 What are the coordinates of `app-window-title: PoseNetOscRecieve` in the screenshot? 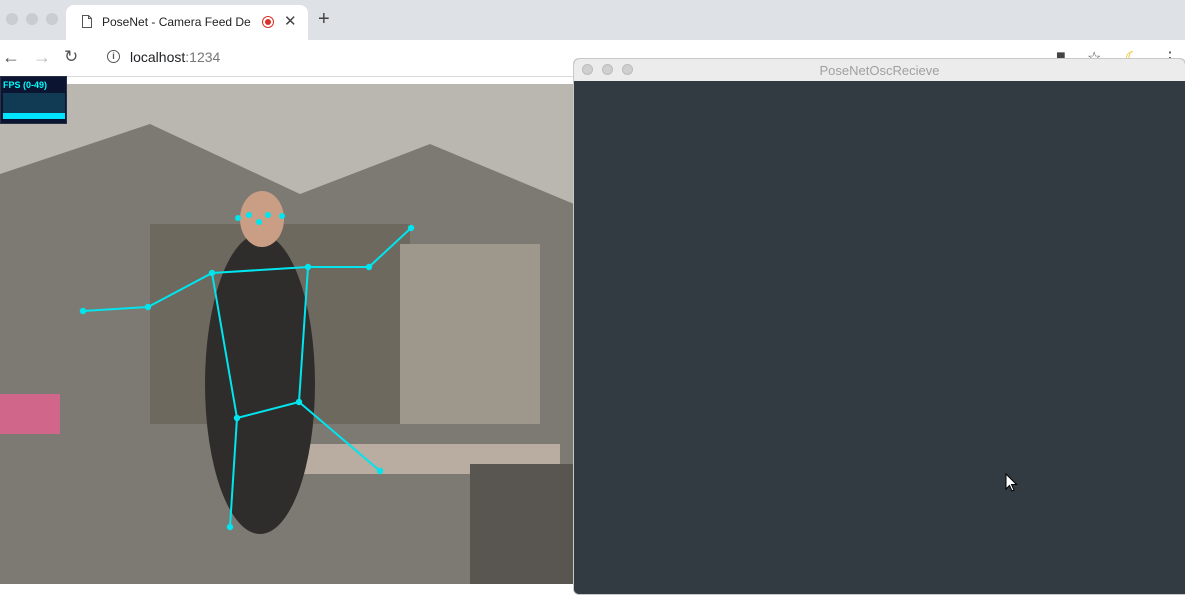 It's located at (879, 70).